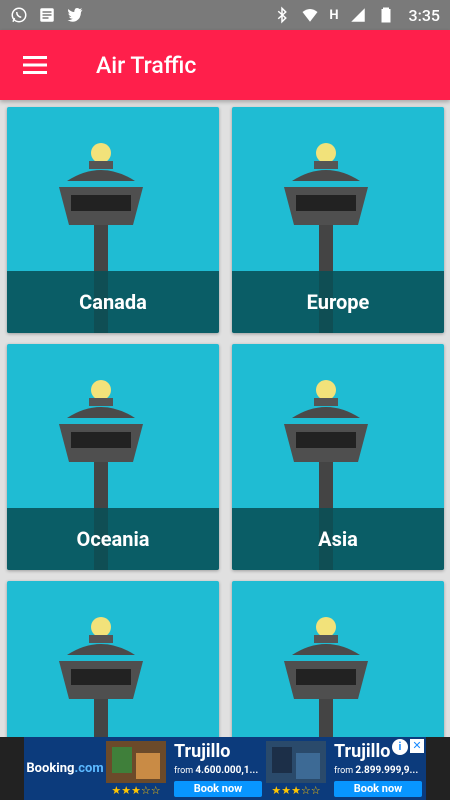  I want to click on signal-icon, so click(357, 15).